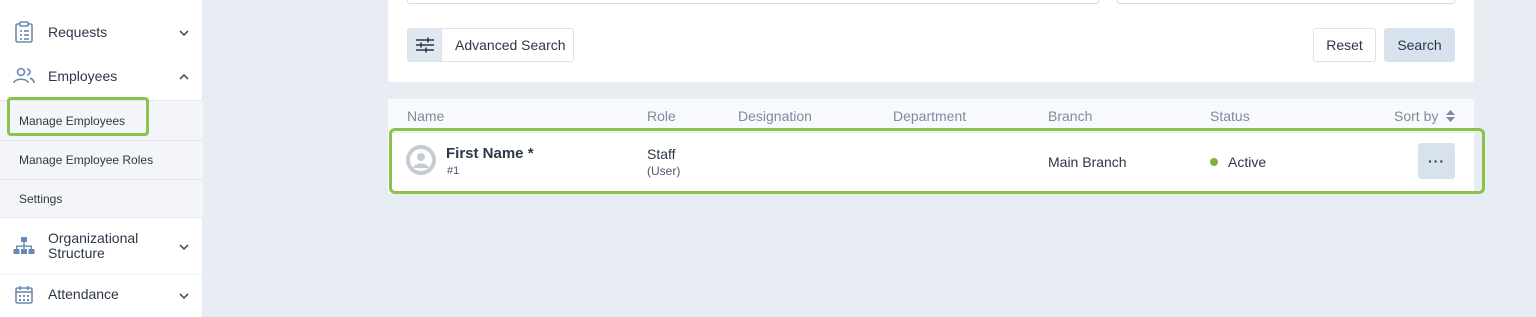 The height and width of the screenshot is (317, 1536). What do you see at coordinates (929, 116) in the screenshot?
I see `column-header-department: Department` at bounding box center [929, 116].